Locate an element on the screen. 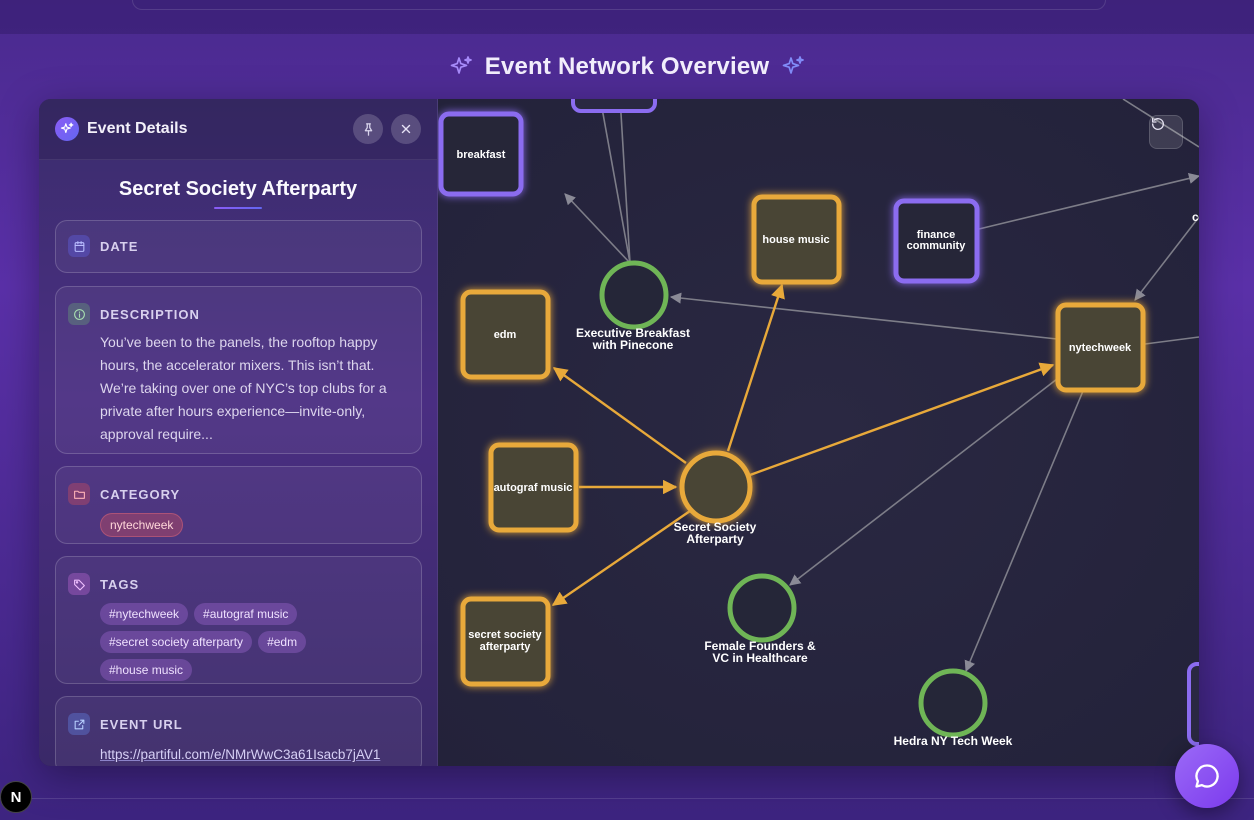 The image size is (1254, 820). page-header: Event Network Overview is located at coordinates (627, 67).